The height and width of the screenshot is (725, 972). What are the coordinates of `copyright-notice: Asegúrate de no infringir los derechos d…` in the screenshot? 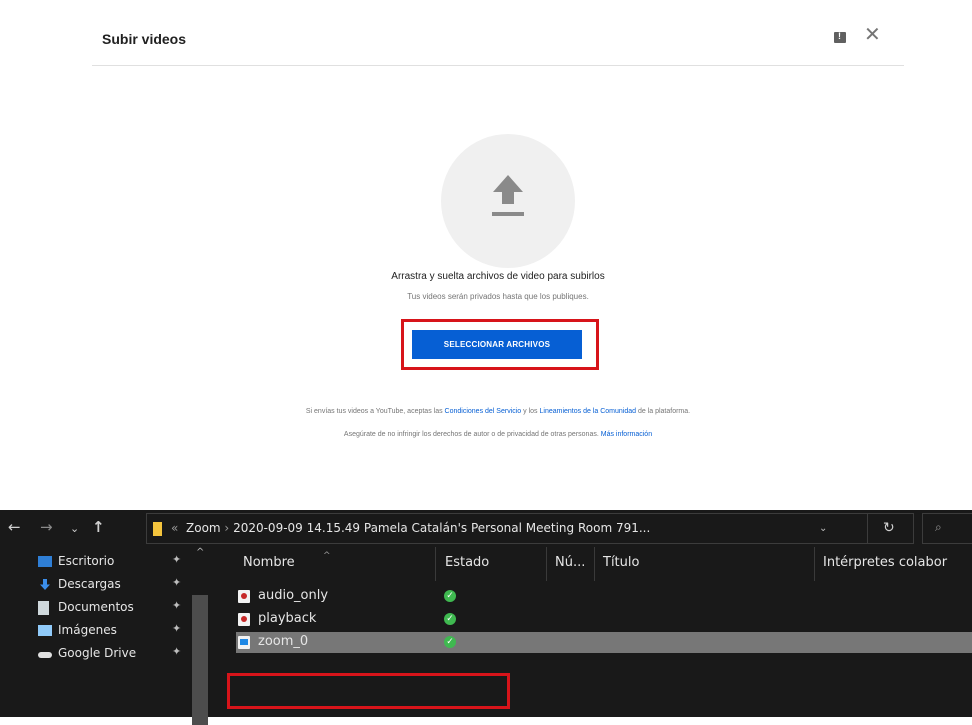 It's located at (498, 434).